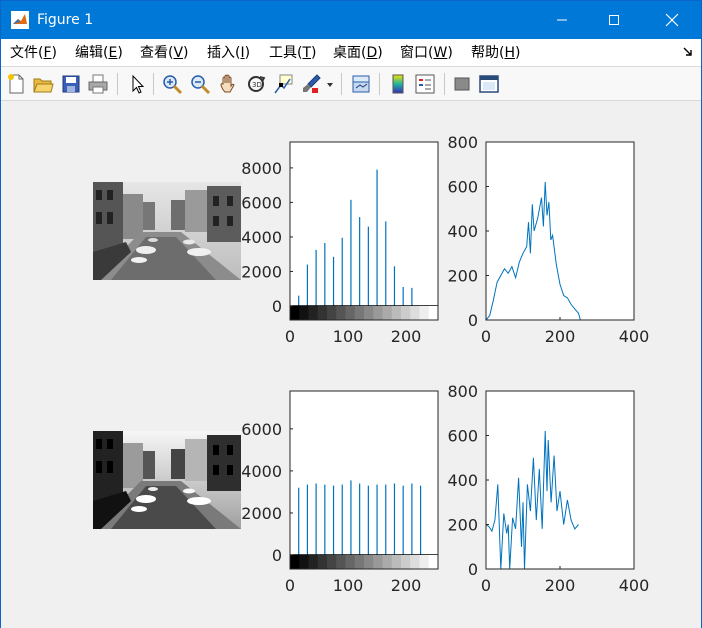 The height and width of the screenshot is (628, 702). Describe the element at coordinates (261, 471) in the screenshot. I see `y-tick-label: 4000` at that location.